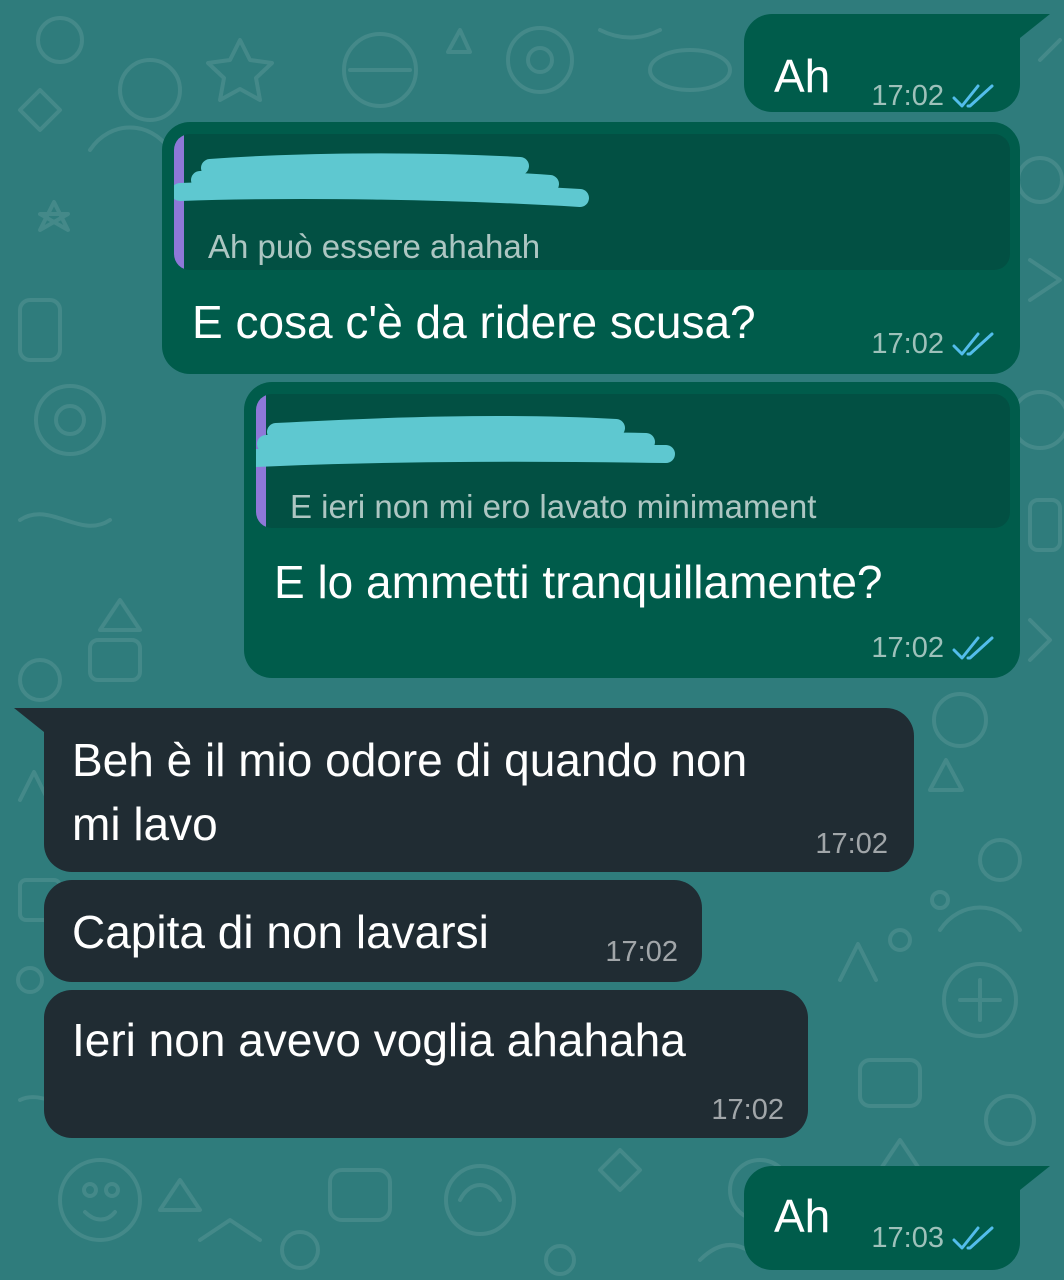  I want to click on message-text-line: Beh è il mio odore di quando non, so click(410, 760).